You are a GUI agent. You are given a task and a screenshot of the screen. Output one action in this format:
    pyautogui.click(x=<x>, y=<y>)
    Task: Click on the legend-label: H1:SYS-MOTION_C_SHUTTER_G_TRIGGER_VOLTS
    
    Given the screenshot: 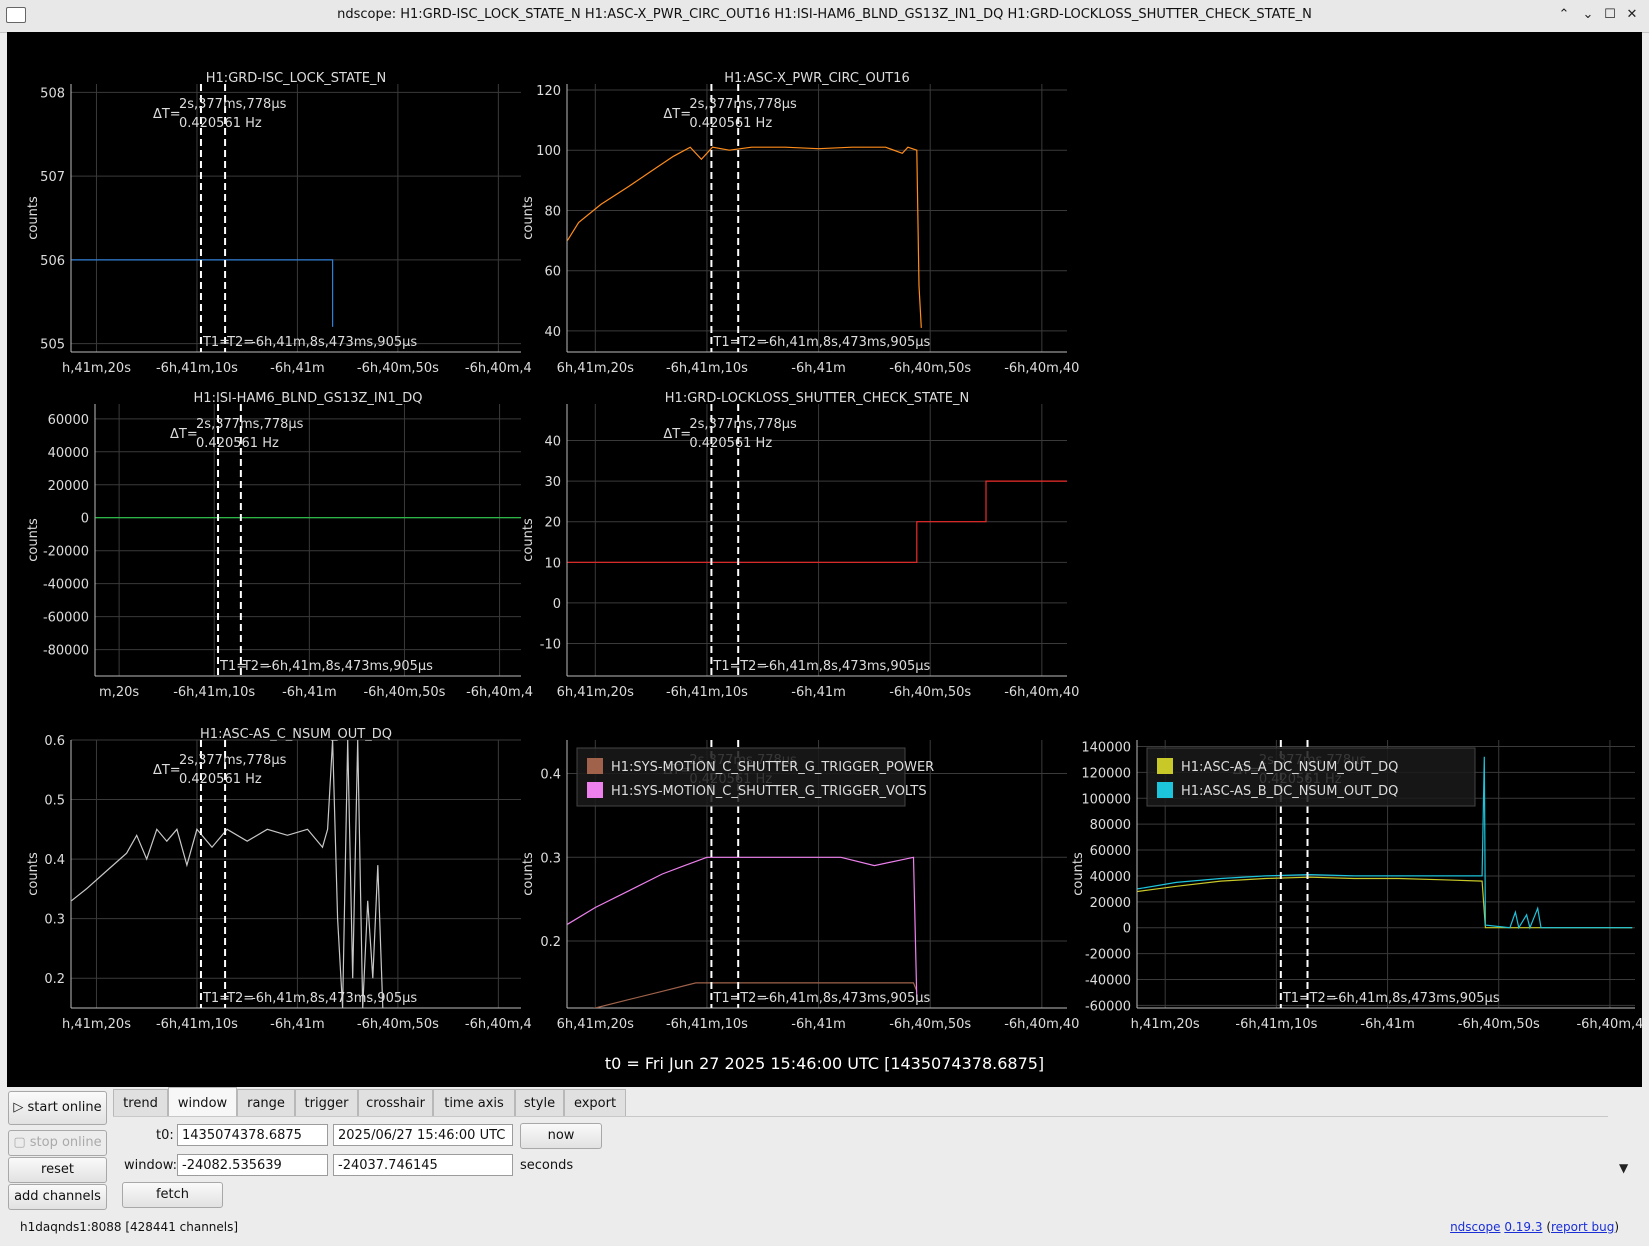 What is the action you would take?
    pyautogui.click(x=769, y=791)
    